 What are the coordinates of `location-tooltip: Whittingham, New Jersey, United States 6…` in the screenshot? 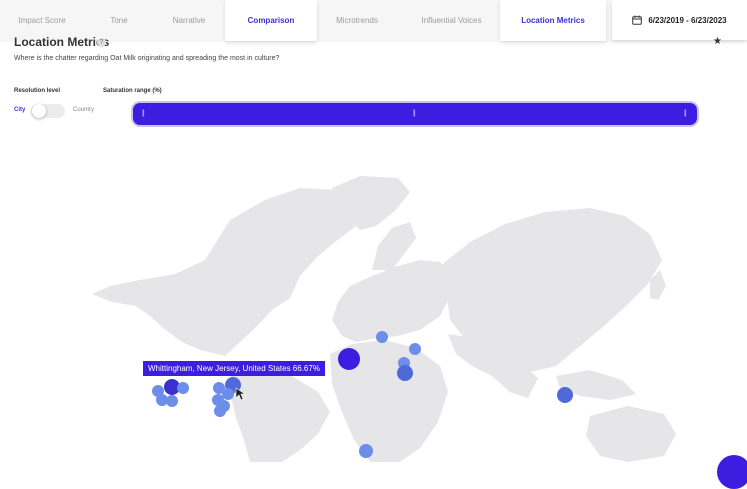 It's located at (234, 368).